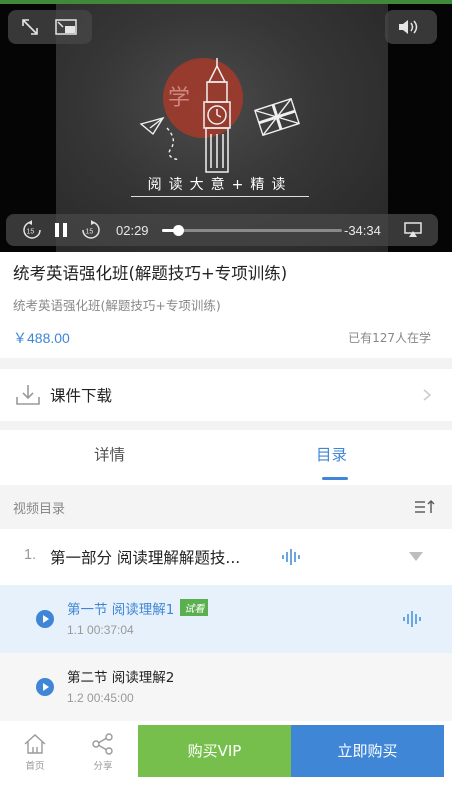 The height and width of the screenshot is (790, 452). I want to click on seek-bar, so click(252, 230).